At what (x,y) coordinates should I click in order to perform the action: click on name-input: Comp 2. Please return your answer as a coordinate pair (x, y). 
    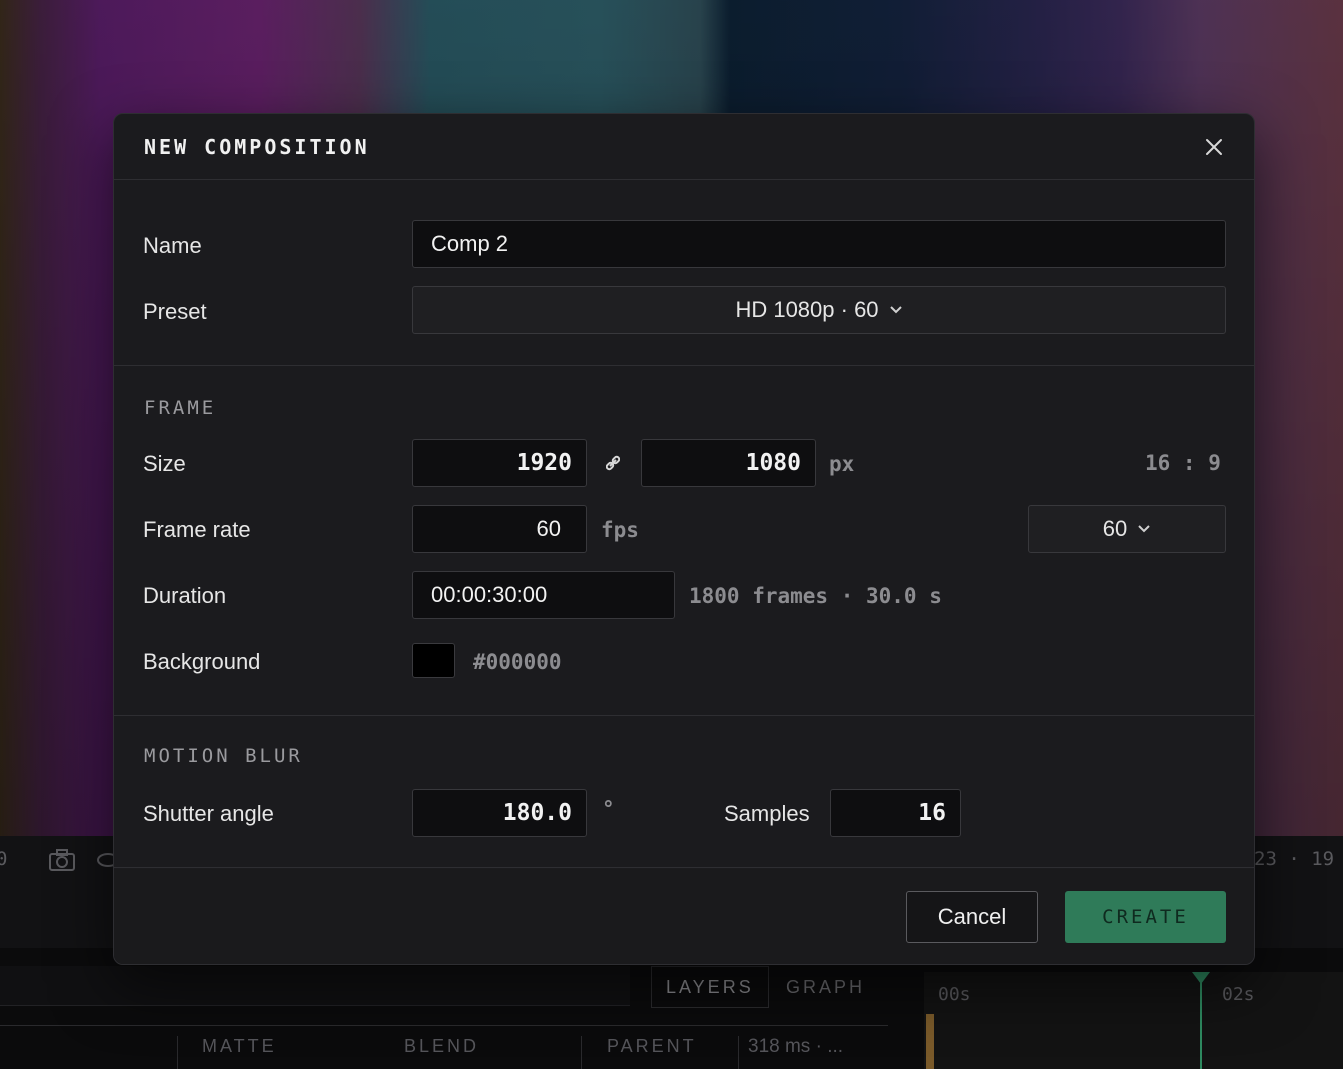
    Looking at the image, I should click on (819, 244).